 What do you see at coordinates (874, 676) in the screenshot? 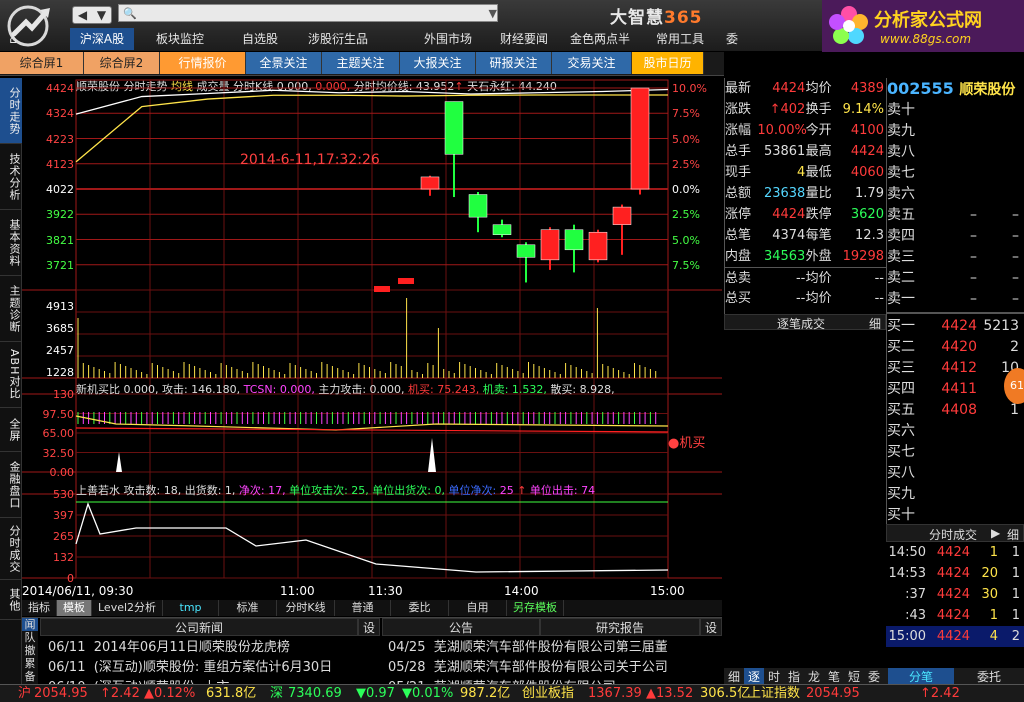
I see `side-mini-tab: 委` at bounding box center [874, 676].